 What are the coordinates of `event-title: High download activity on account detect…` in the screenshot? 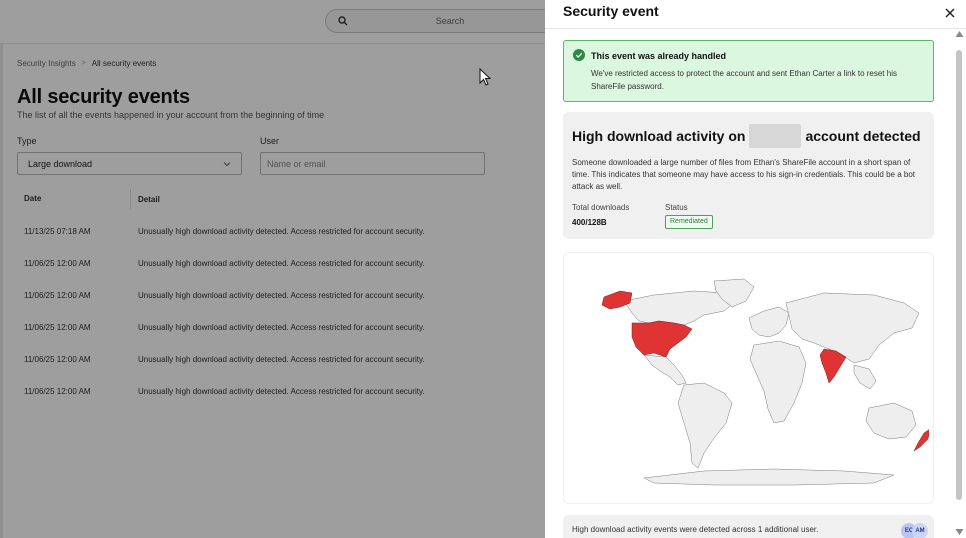 It's located at (746, 136).